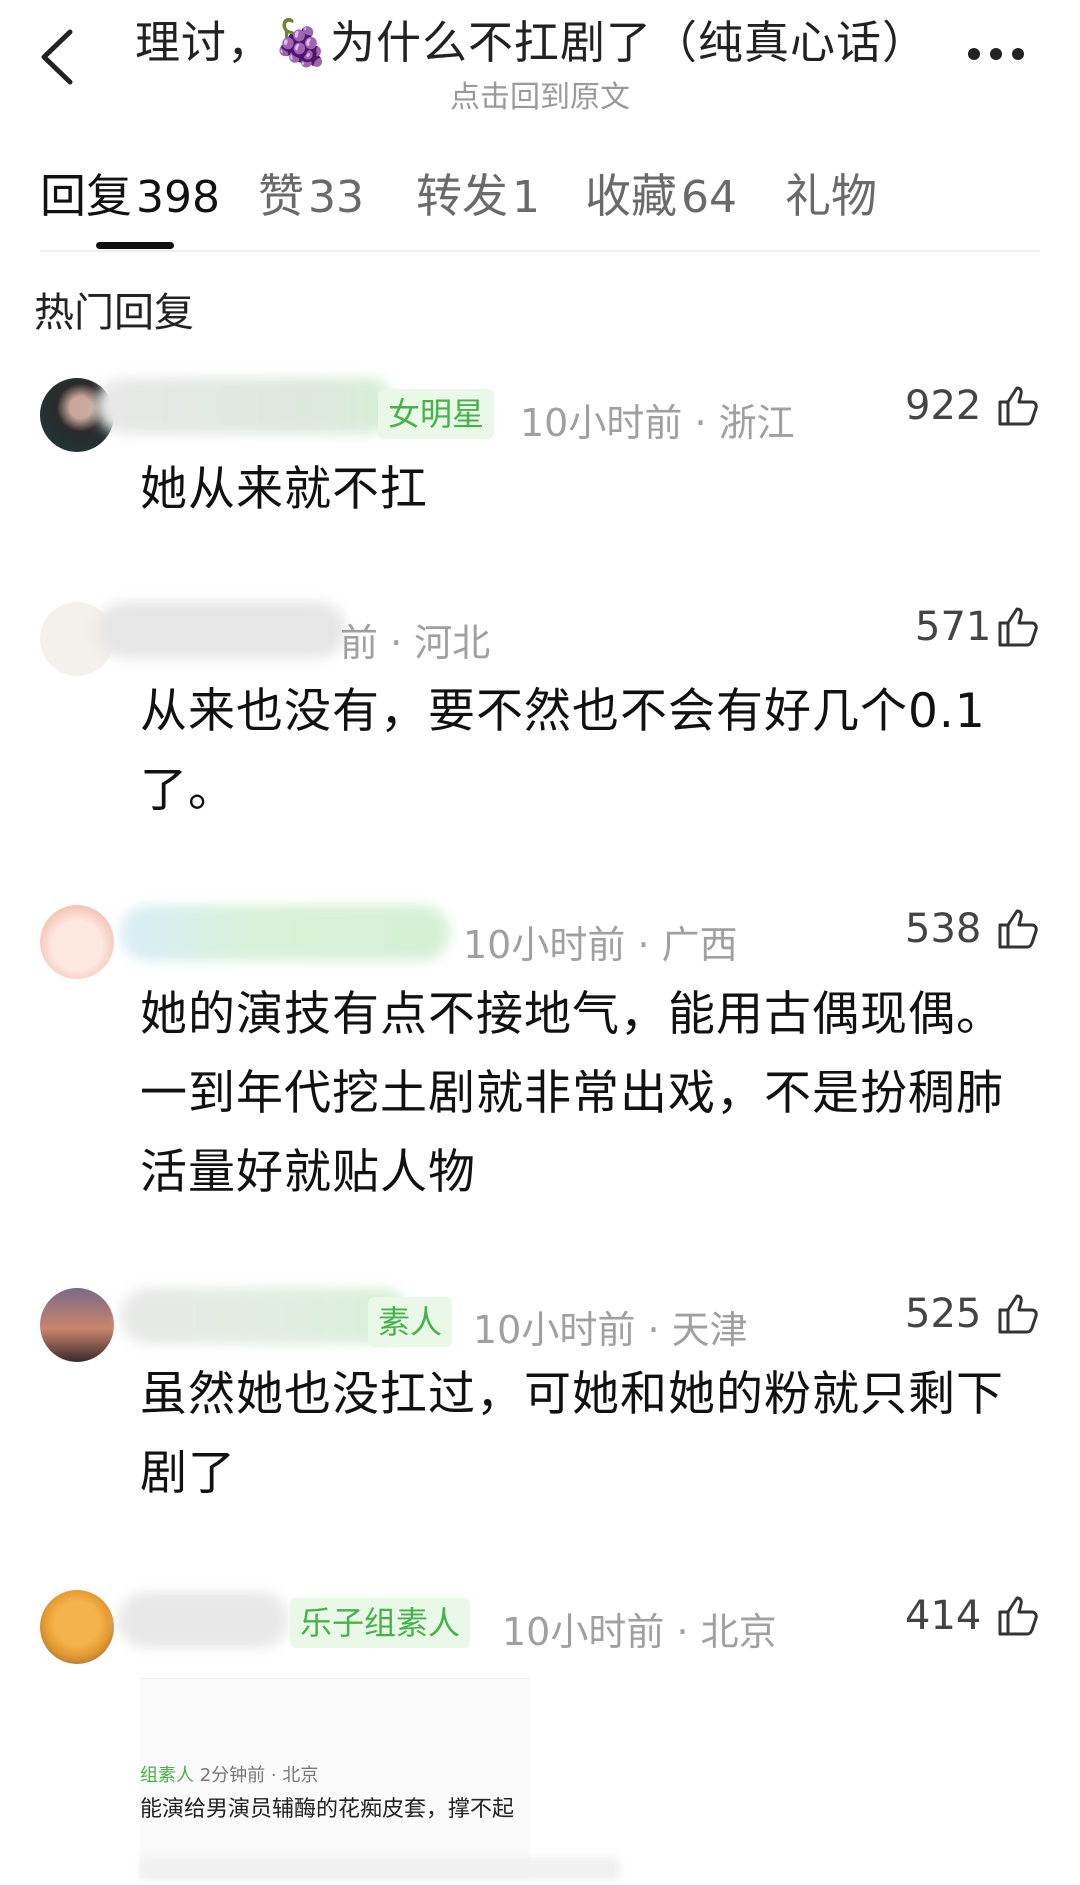  What do you see at coordinates (380, 1869) in the screenshot?
I see `quoted-image-shadow` at bounding box center [380, 1869].